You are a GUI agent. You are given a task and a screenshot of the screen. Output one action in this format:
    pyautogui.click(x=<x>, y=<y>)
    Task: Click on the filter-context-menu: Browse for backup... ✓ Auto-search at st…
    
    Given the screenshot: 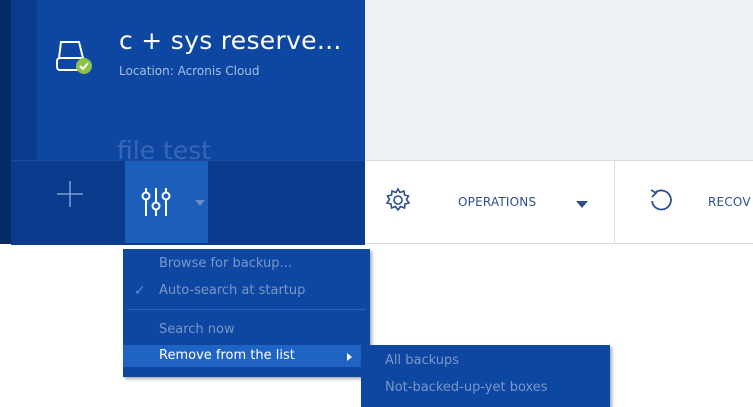 What is the action you would take?
    pyautogui.click(x=246, y=313)
    